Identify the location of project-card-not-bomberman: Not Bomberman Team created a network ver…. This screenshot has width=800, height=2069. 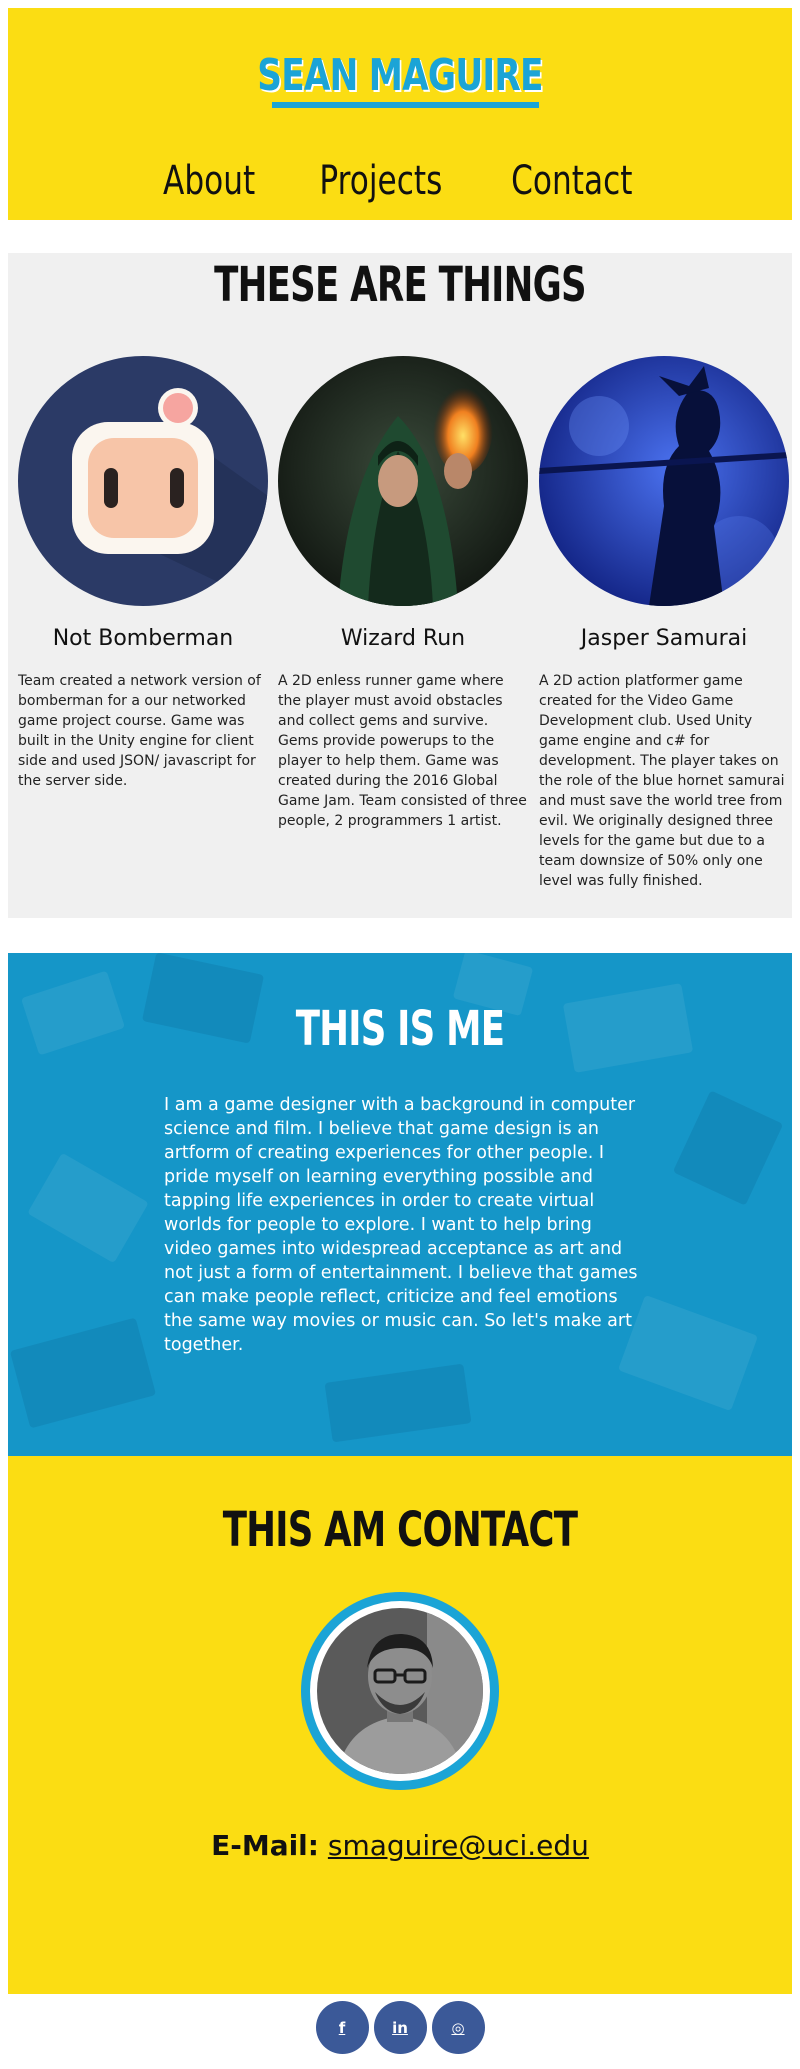
(143, 573).